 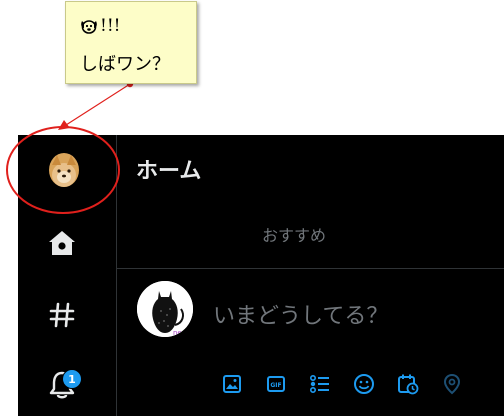 I want to click on location-button, so click(x=452, y=384).